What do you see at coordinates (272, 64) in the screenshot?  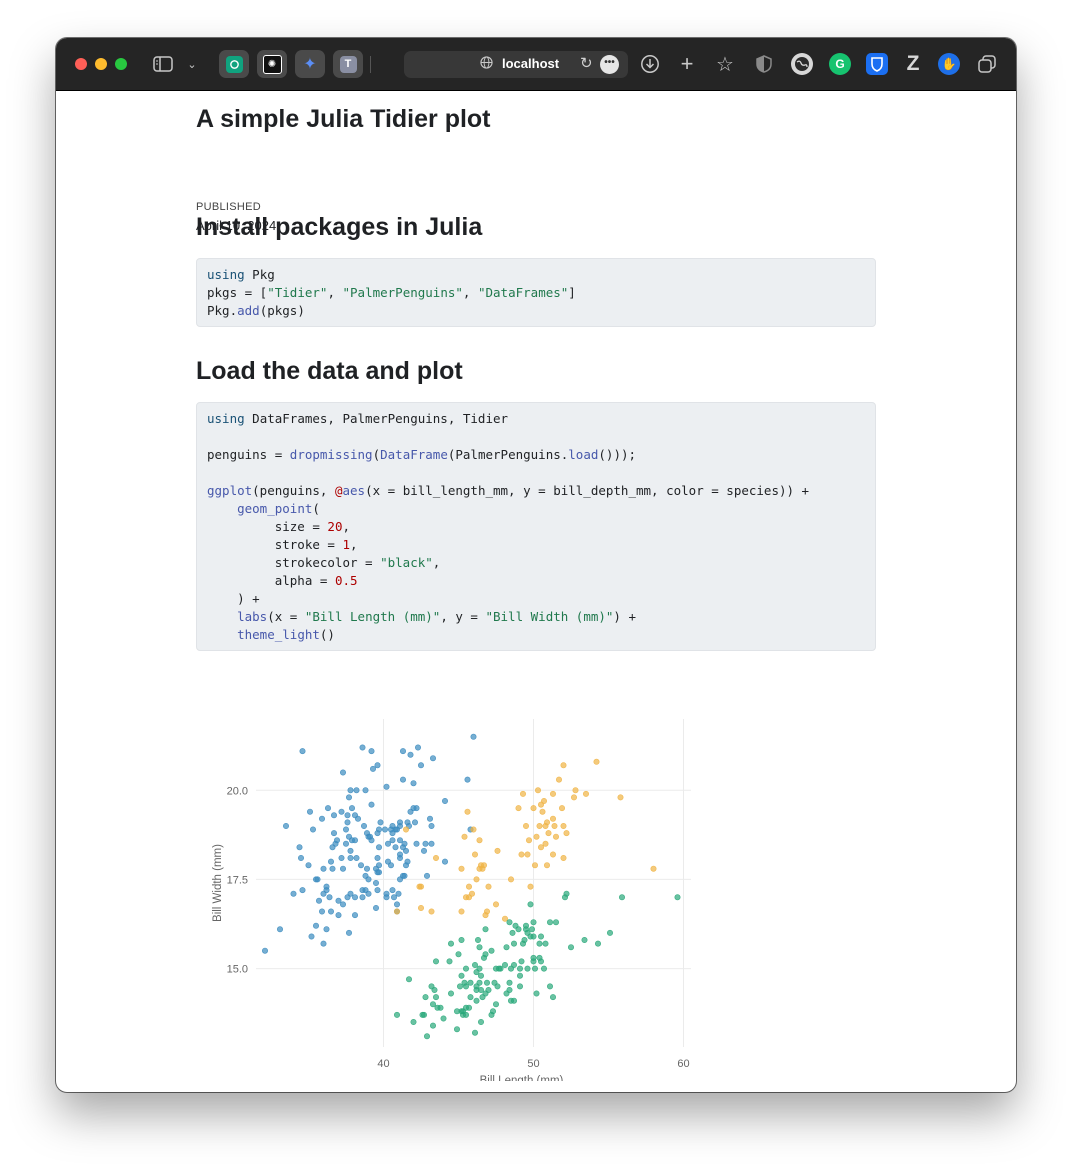 I see `brain-icon: ✺` at bounding box center [272, 64].